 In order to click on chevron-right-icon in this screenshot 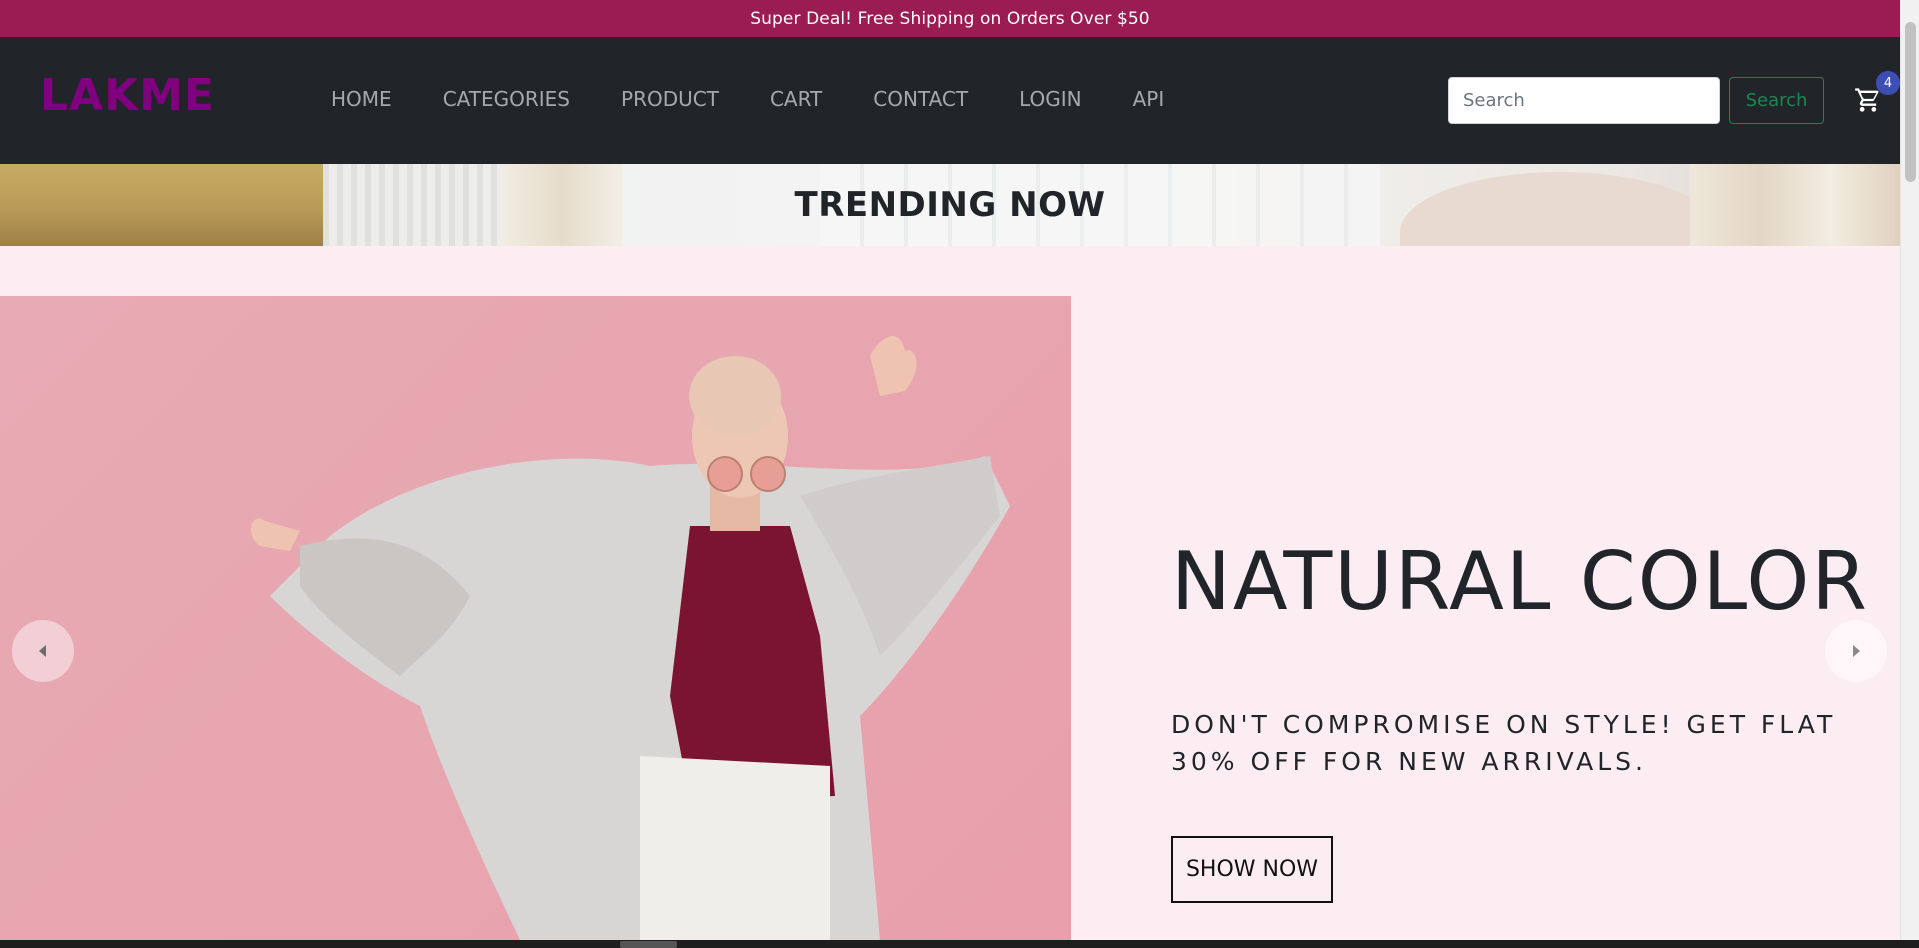, I will do `click(1856, 651)`.